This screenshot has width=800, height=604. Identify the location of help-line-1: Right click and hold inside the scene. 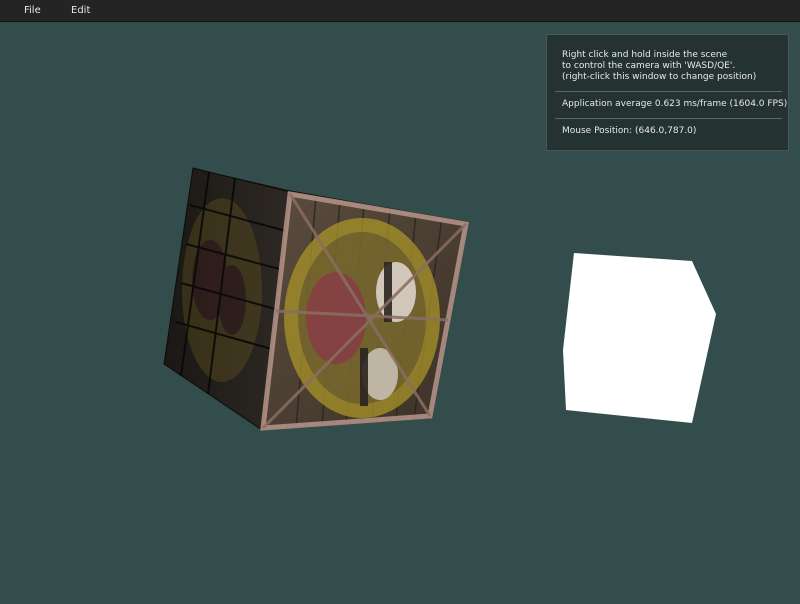
(645, 55).